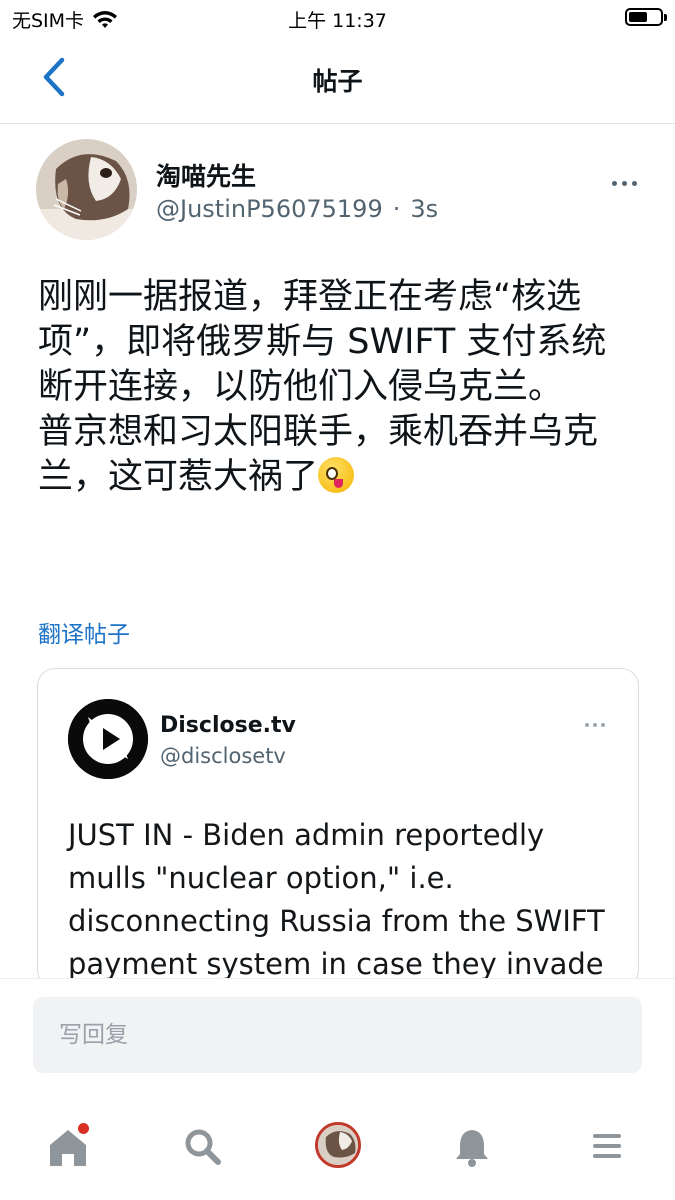 The width and height of the screenshot is (675, 1200). What do you see at coordinates (83, 1128) in the screenshot?
I see `notification-dot` at bounding box center [83, 1128].